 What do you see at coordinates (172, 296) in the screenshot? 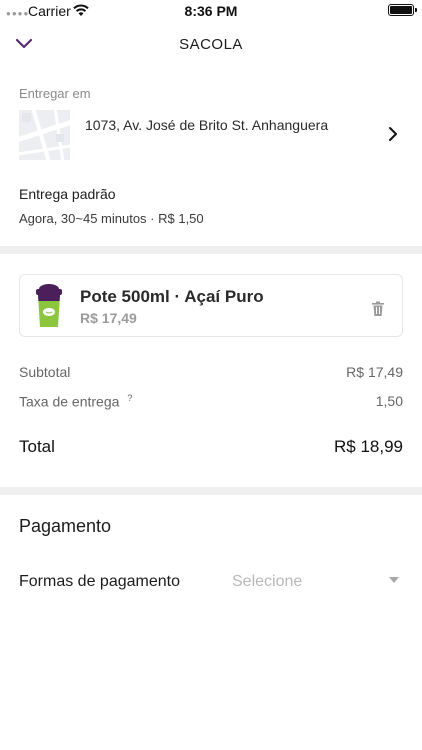
I see `item-name: Pote 500ml · Açaí Puro` at bounding box center [172, 296].